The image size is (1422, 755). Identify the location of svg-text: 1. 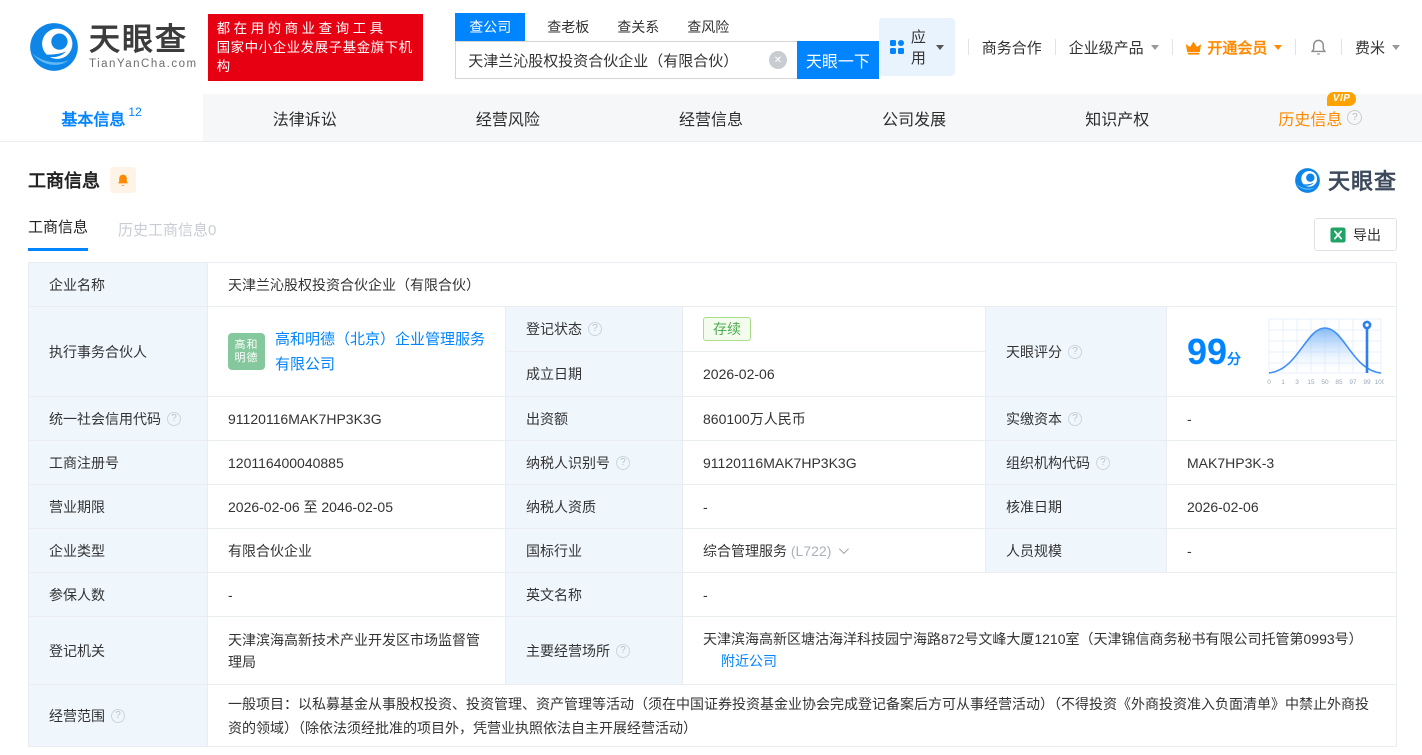
(1283, 382).